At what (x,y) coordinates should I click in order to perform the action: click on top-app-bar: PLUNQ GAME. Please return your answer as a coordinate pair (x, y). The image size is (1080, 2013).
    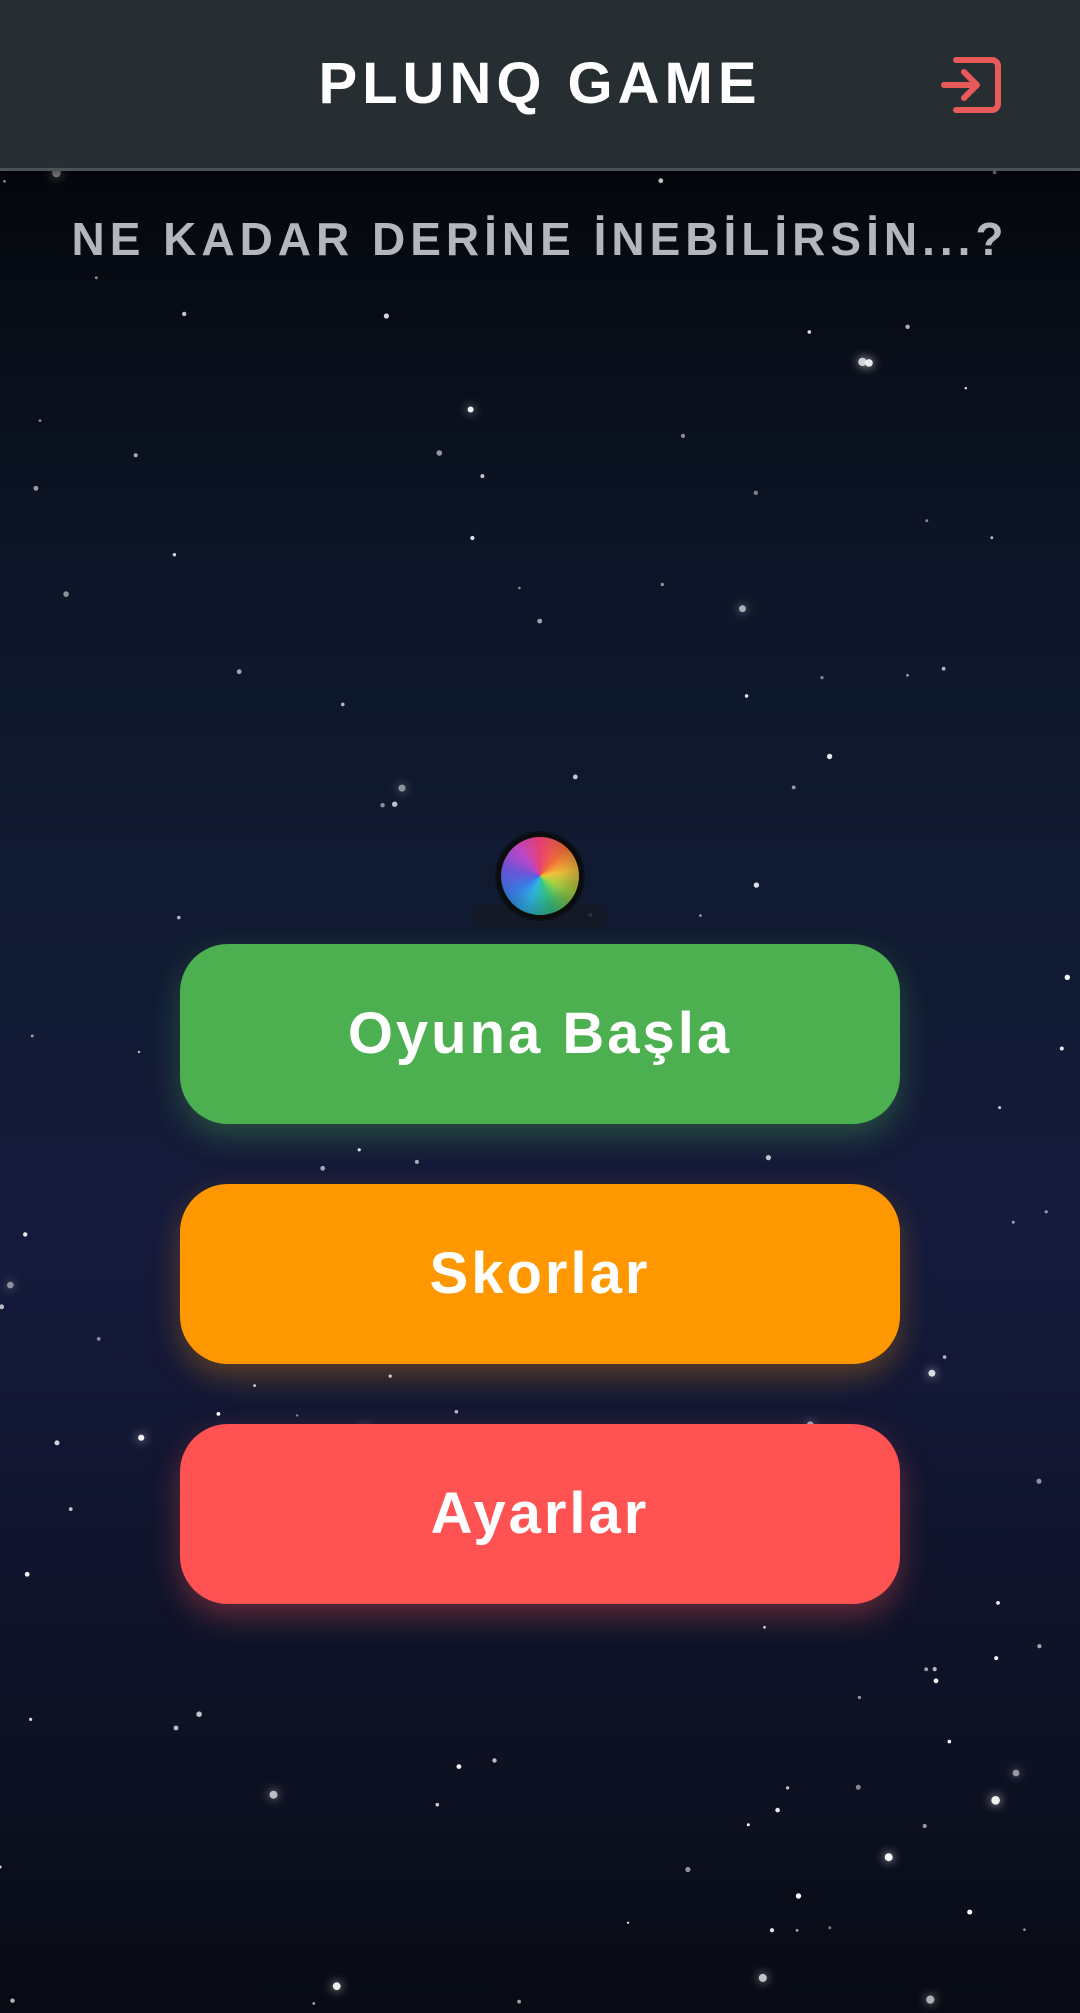
    Looking at the image, I should click on (540, 85).